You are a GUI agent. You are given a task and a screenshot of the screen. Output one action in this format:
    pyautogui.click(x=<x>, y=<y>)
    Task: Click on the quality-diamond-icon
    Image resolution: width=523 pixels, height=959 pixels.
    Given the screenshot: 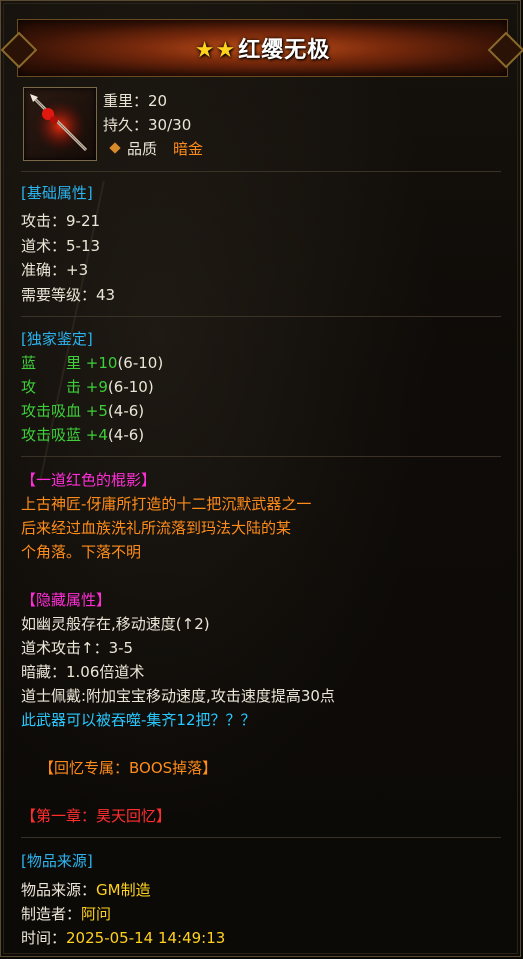 What is the action you would take?
    pyautogui.click(x=115, y=147)
    